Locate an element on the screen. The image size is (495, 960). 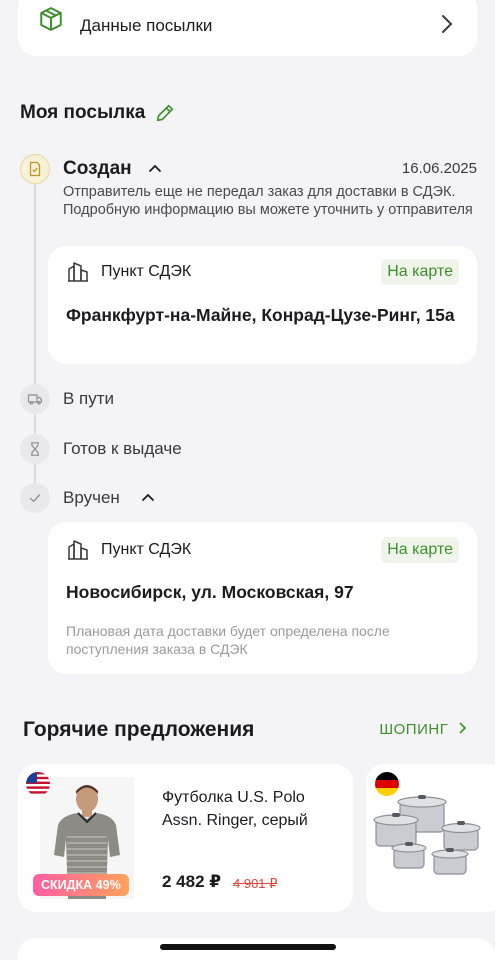
step-in-transit-node is located at coordinates (35, 399).